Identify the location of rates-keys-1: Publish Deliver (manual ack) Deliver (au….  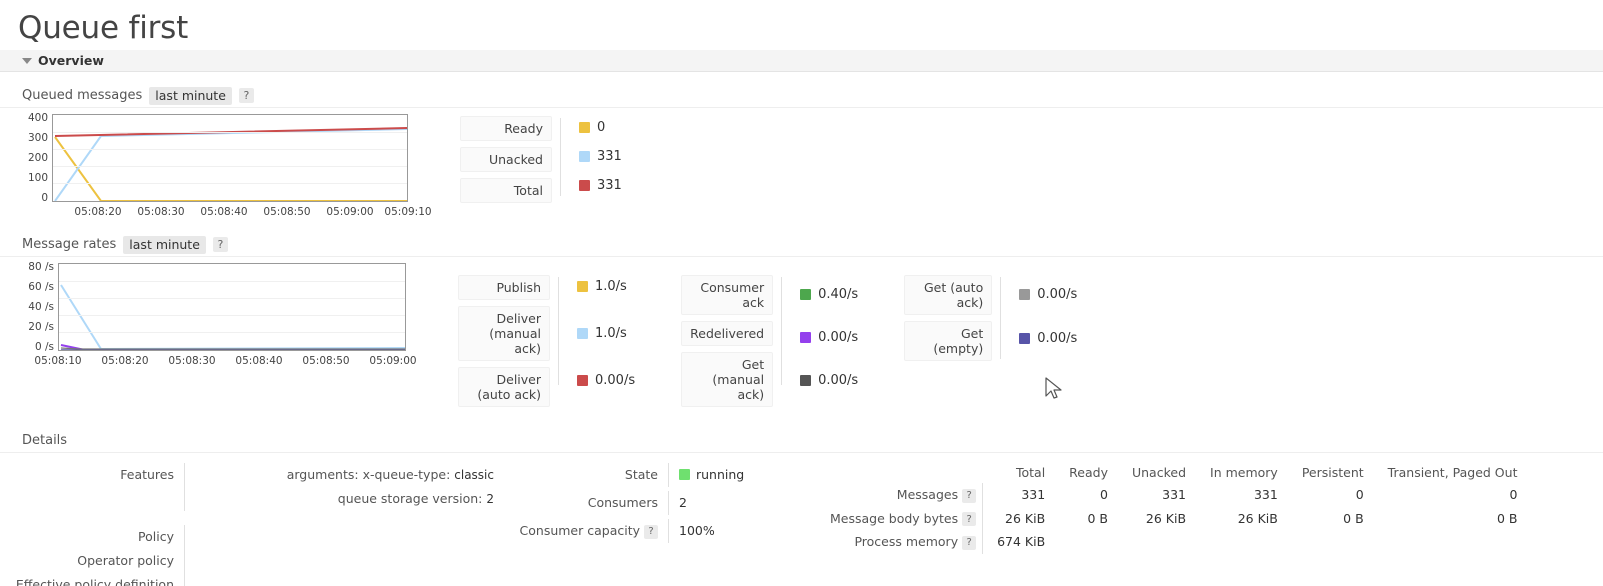
(504, 341).